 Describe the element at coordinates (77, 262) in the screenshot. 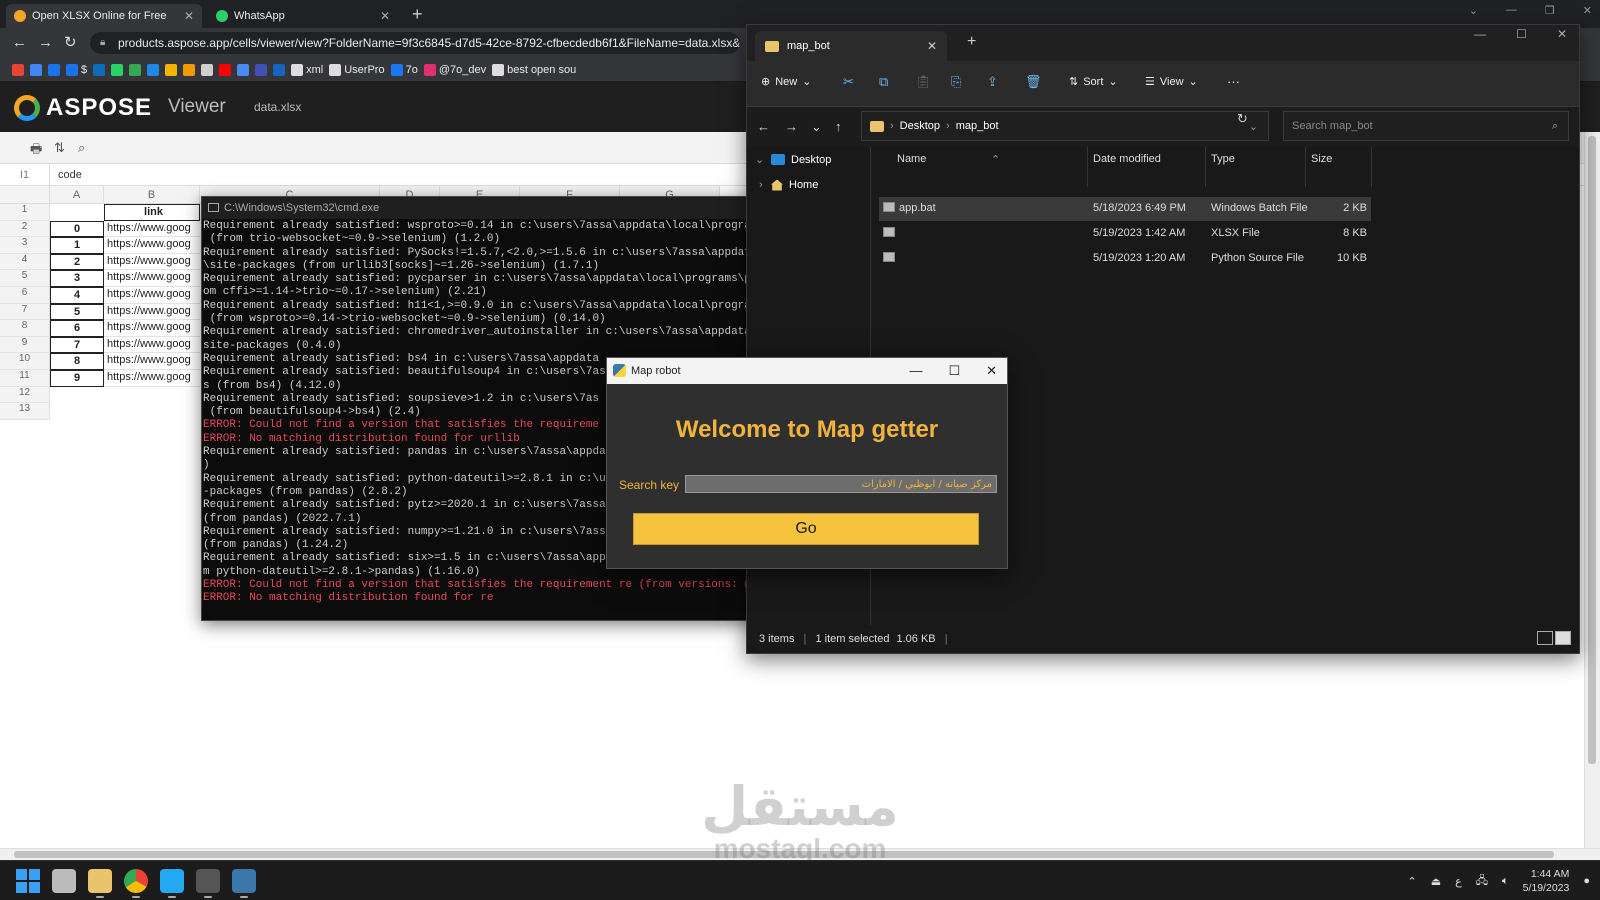

I see `cell-code: 2` at that location.